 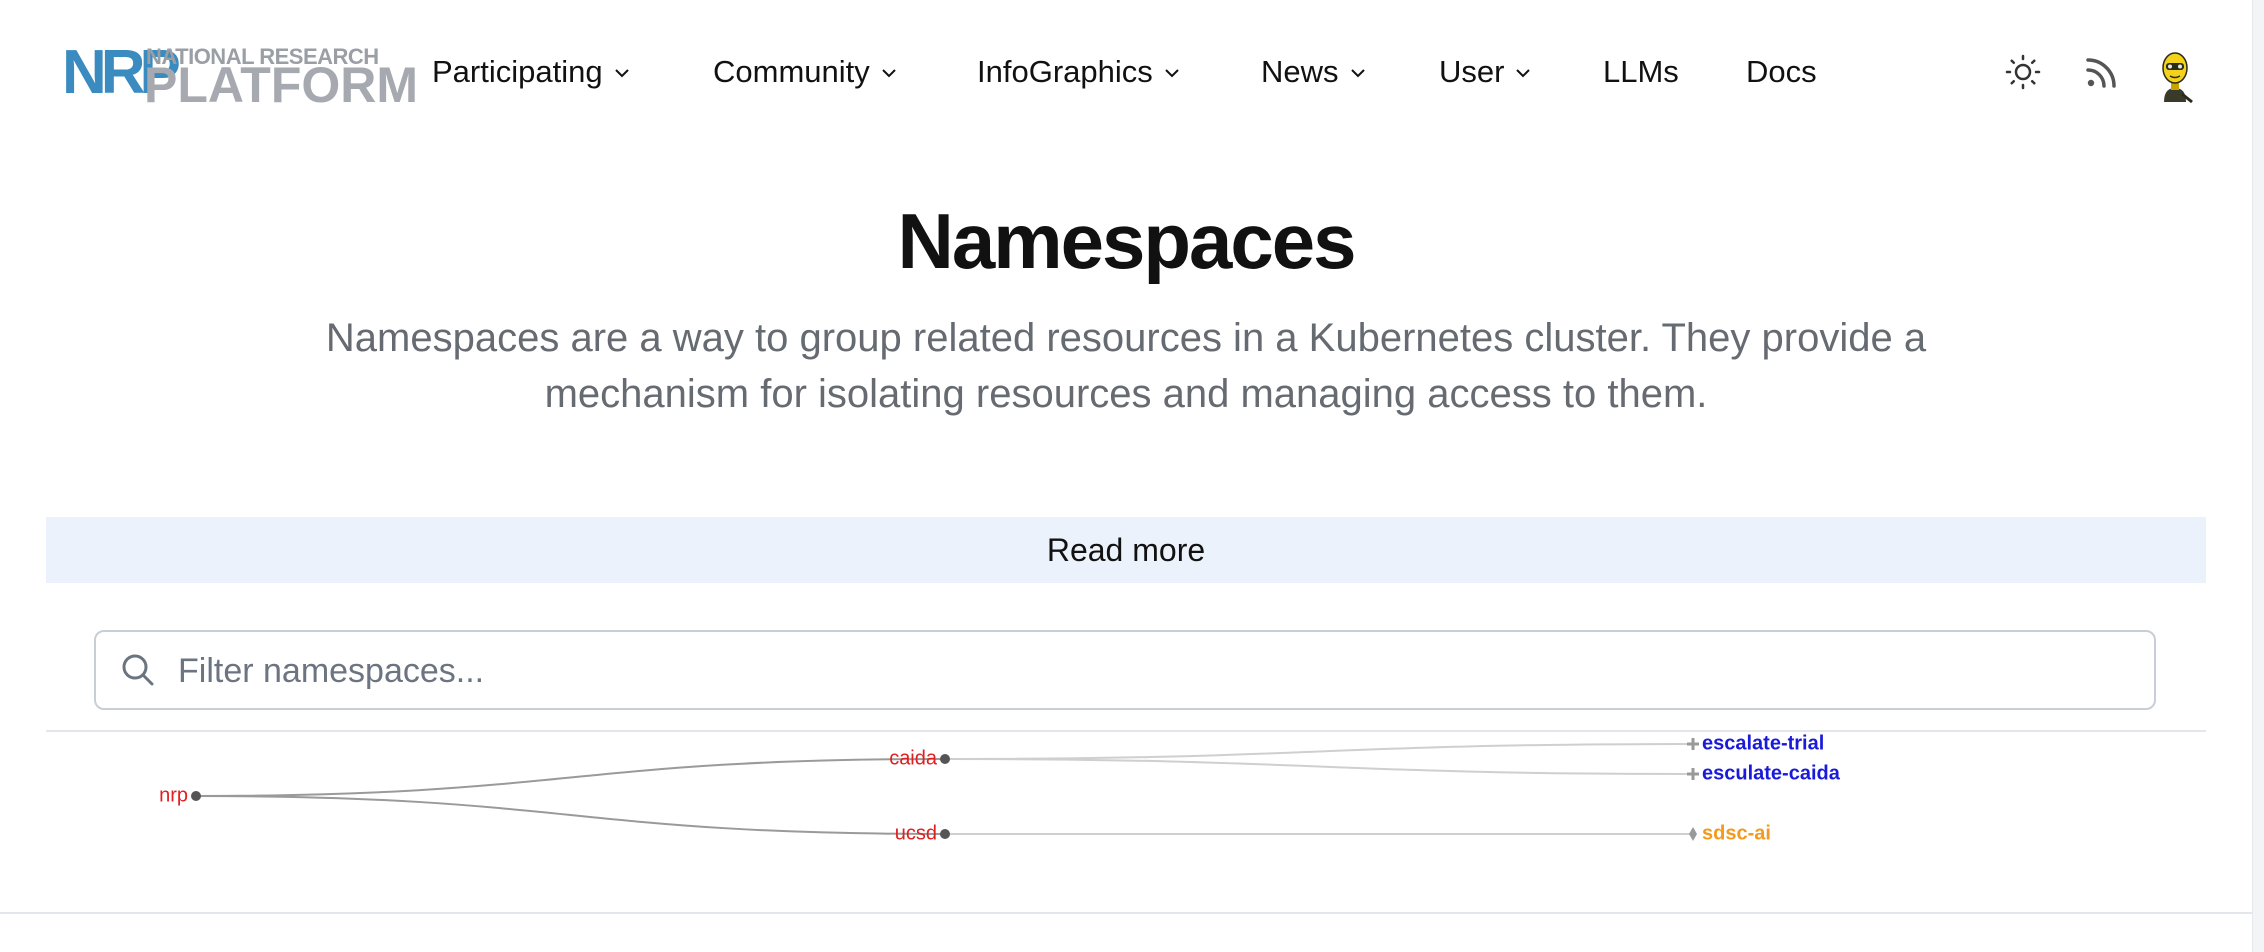 What do you see at coordinates (1126, 913) in the screenshot?
I see `divider` at bounding box center [1126, 913].